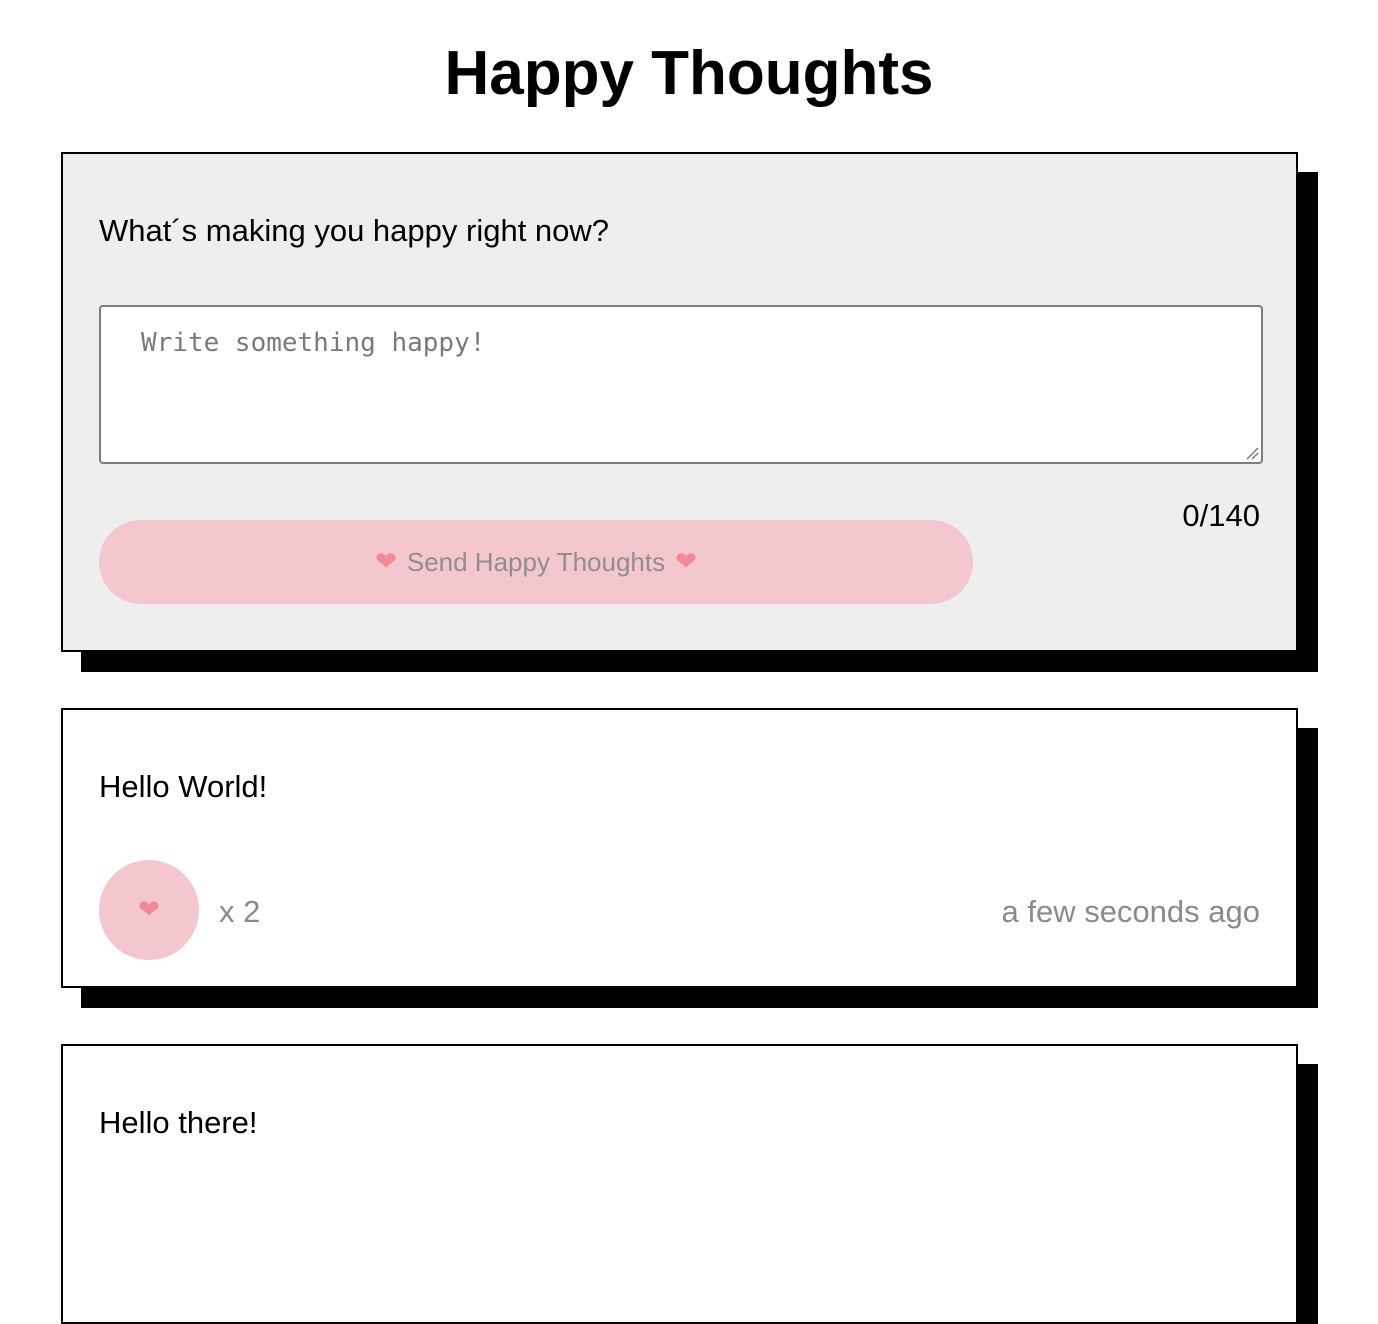 The width and height of the screenshot is (1378, 1324). I want to click on thought-message: Hello World!, so click(183, 786).